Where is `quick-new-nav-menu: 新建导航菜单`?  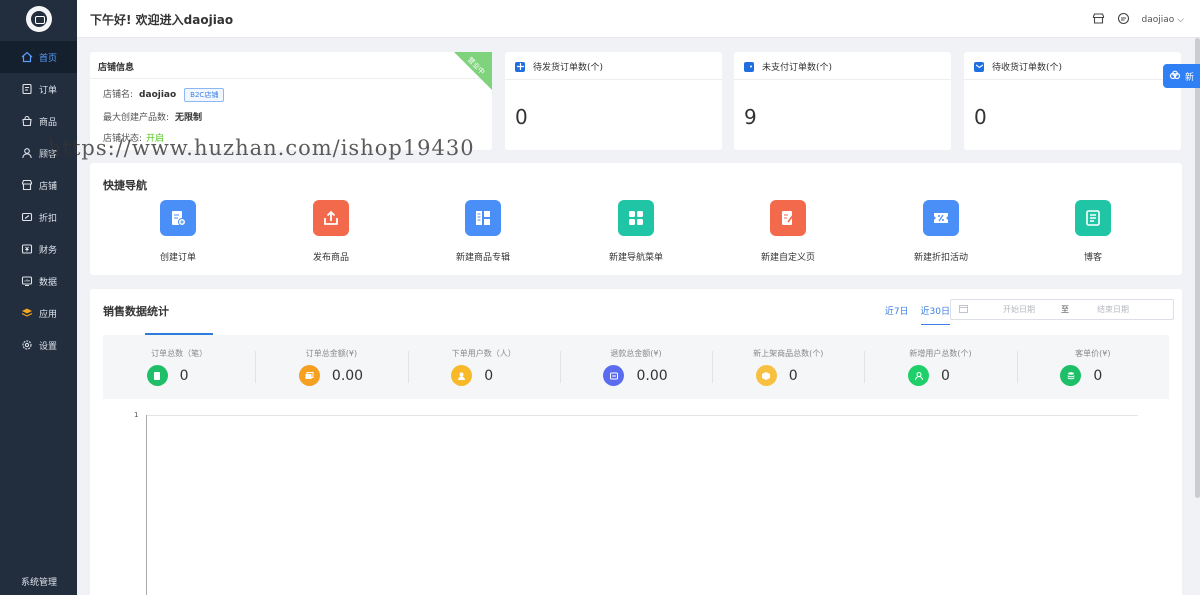
quick-new-nav-menu: 新建导航菜单 is located at coordinates (636, 231).